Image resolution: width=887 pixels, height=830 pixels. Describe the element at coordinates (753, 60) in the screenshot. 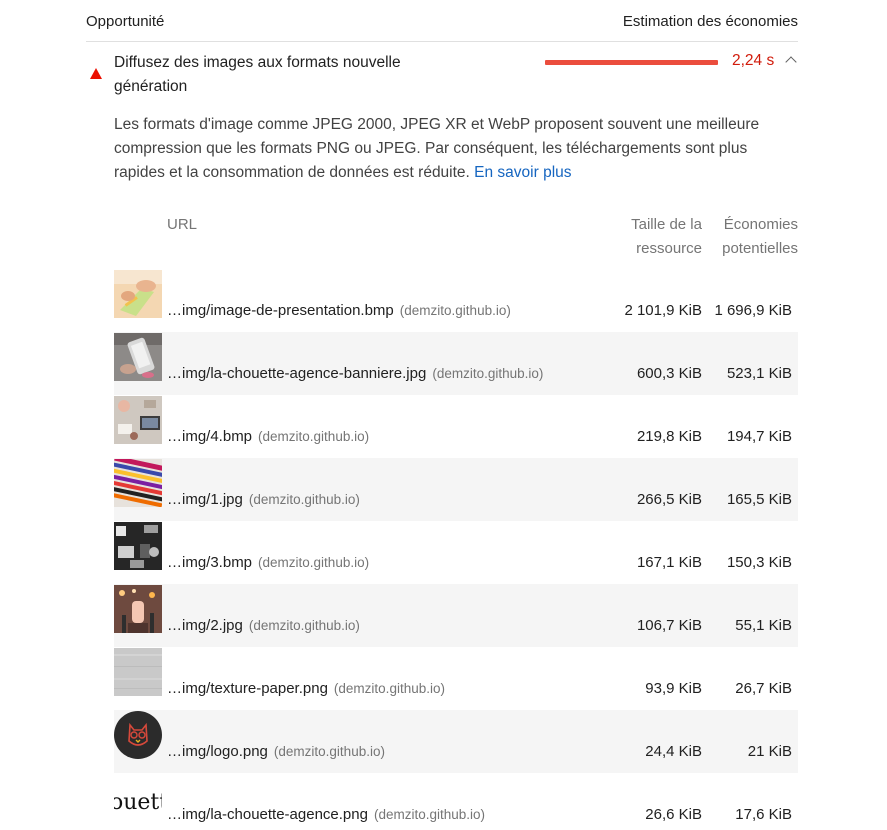

I see `savings-value: 2,24 s` at that location.